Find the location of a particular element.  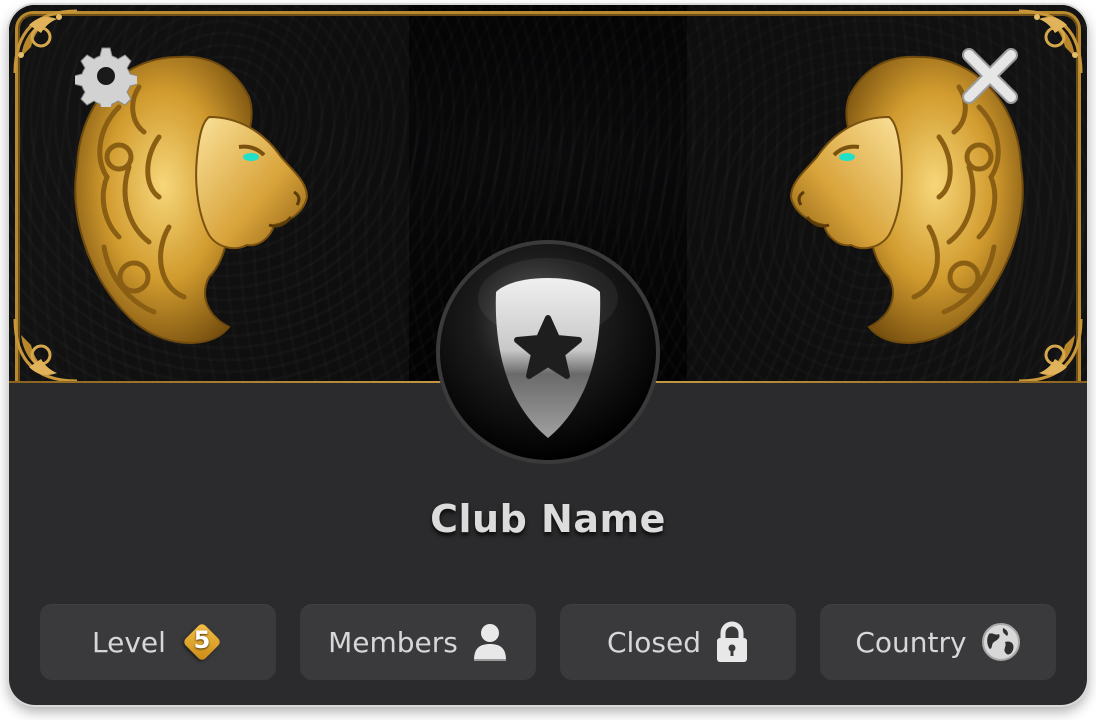

level-badge-icon: 5 is located at coordinates (202, 642).